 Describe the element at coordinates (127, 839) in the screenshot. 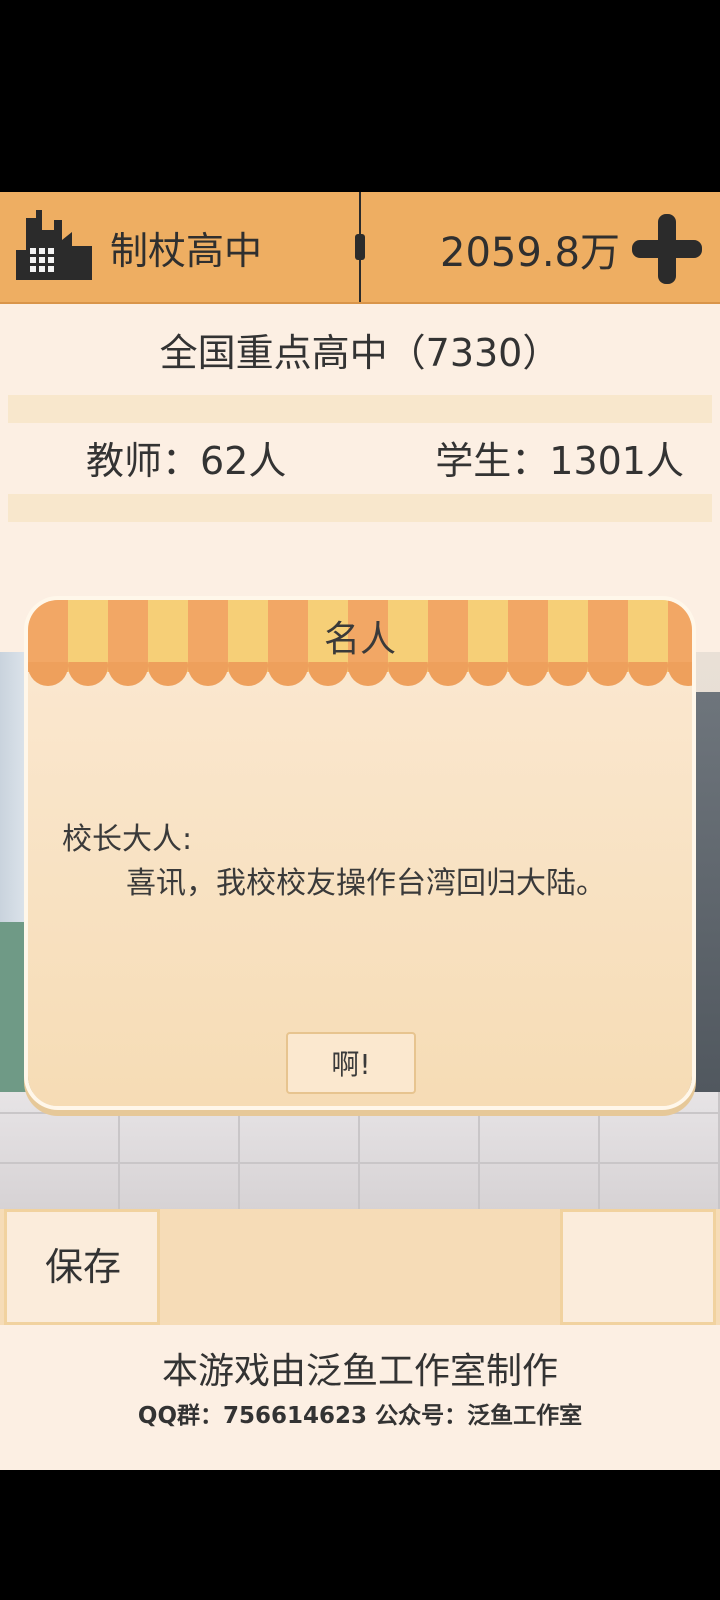

I see `dialog-salutation: 校长大人:` at that location.